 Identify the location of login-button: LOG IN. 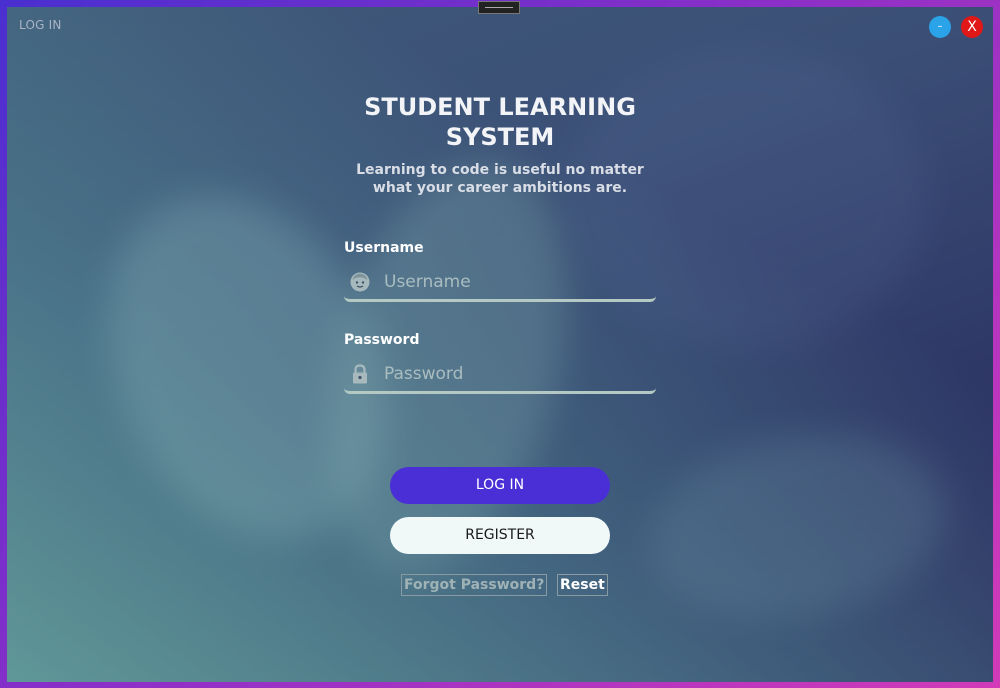
(500, 485).